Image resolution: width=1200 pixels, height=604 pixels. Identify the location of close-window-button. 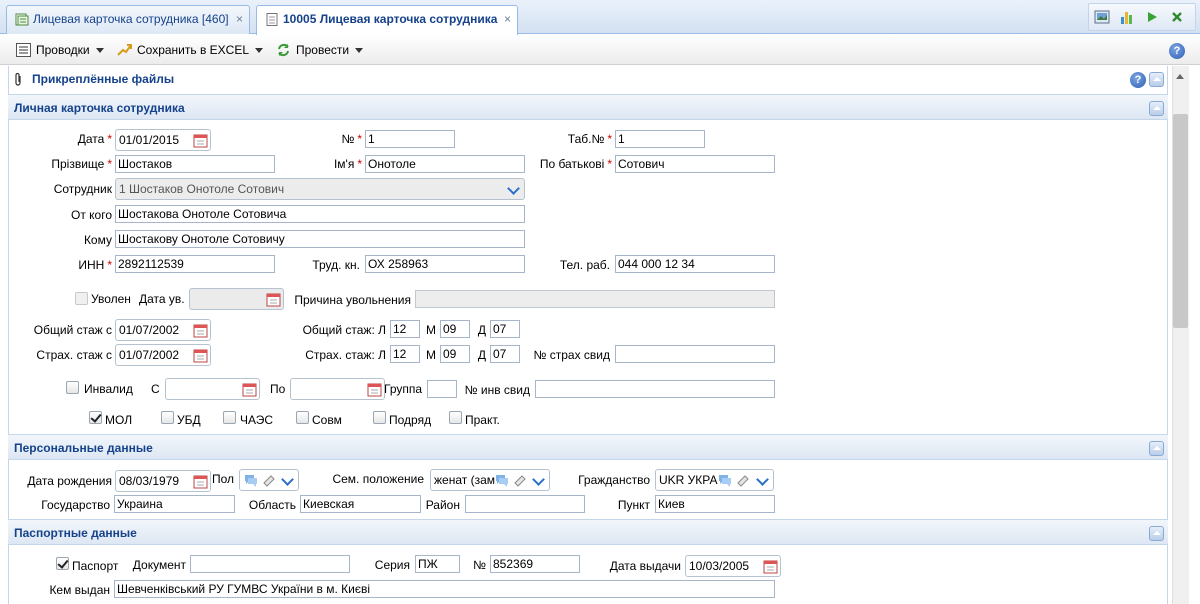
(1177, 17).